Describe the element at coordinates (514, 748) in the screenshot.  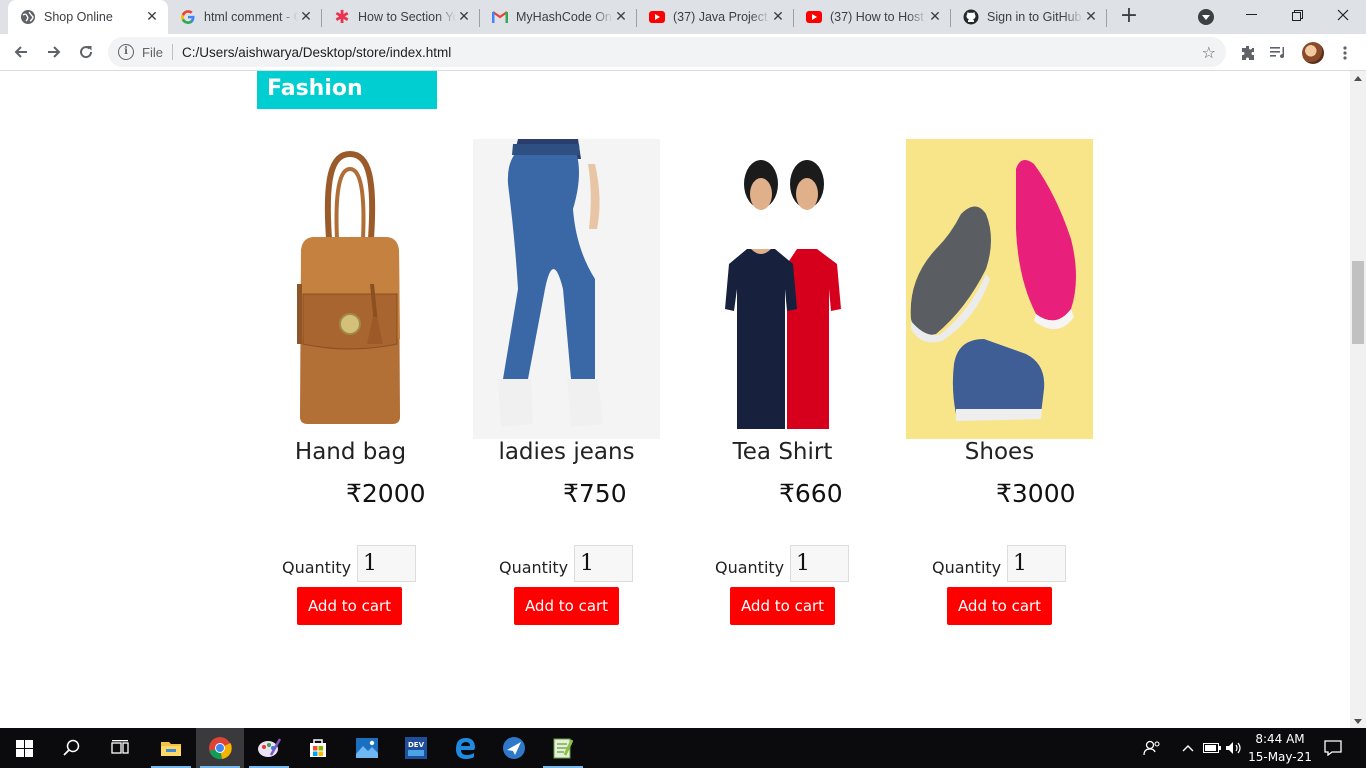
I see `mail-bird-icon` at that location.